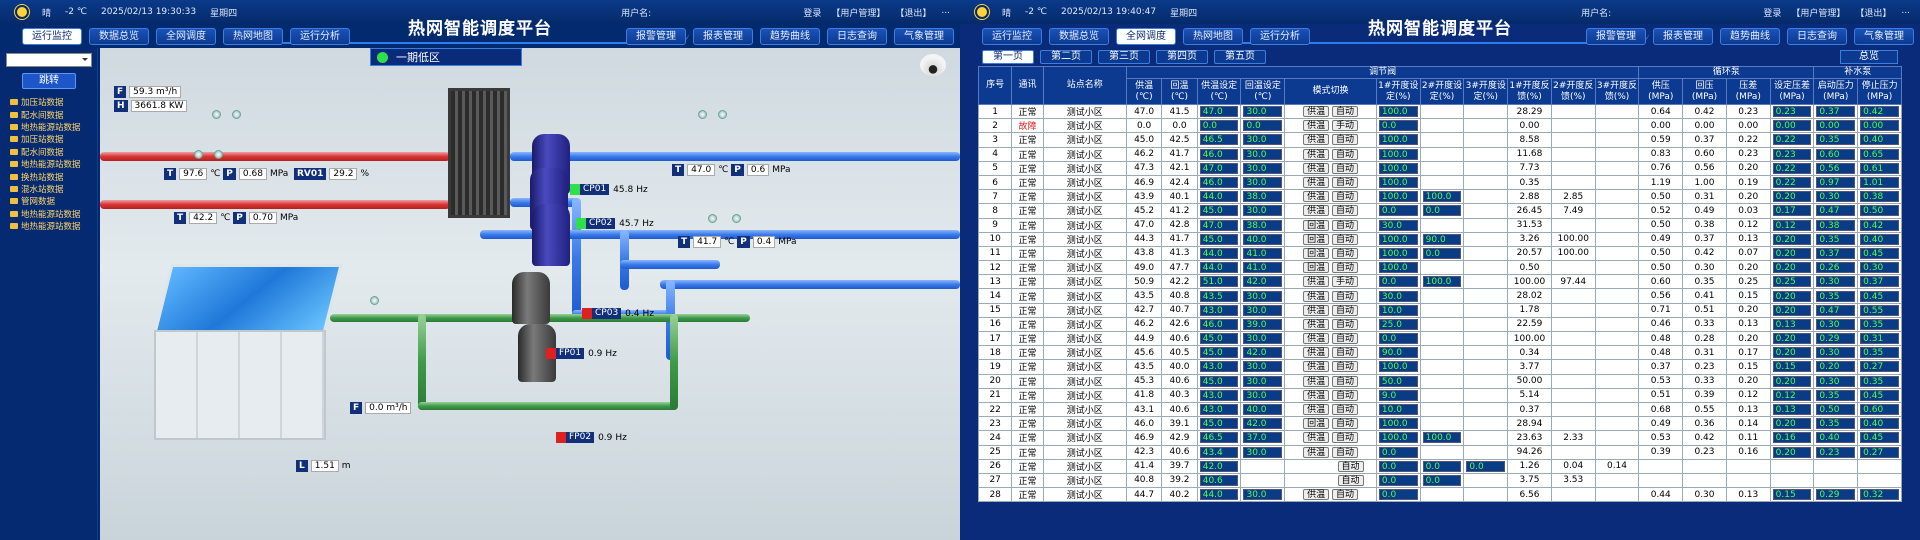 Image resolution: width=1920 pixels, height=540 pixels. Describe the element at coordinates (1884, 36) in the screenshot. I see `nav-weather: 气象管理` at that location.